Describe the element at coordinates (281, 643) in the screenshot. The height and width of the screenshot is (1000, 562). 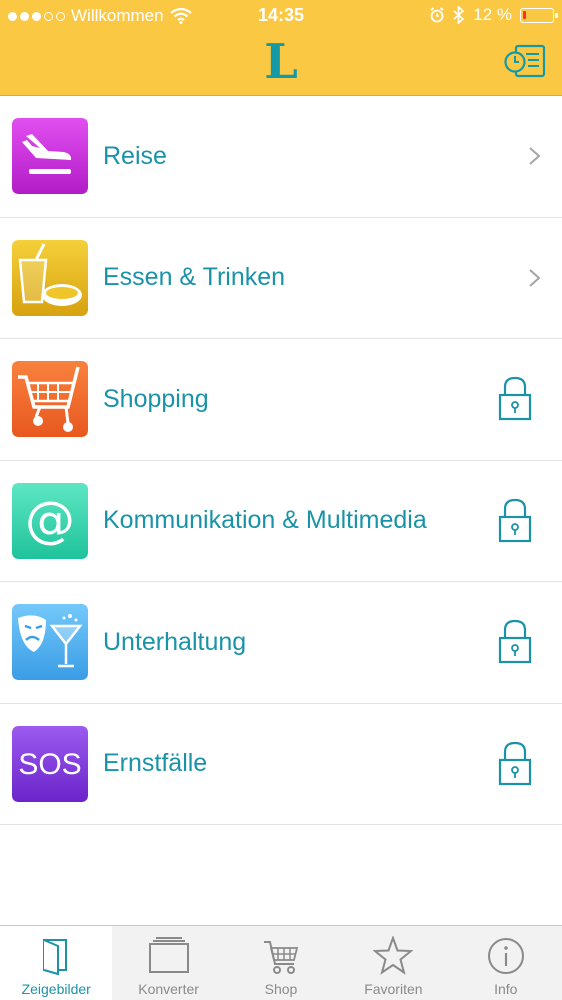
I see `category-row-unterhaltung: Unterhaltung` at that location.